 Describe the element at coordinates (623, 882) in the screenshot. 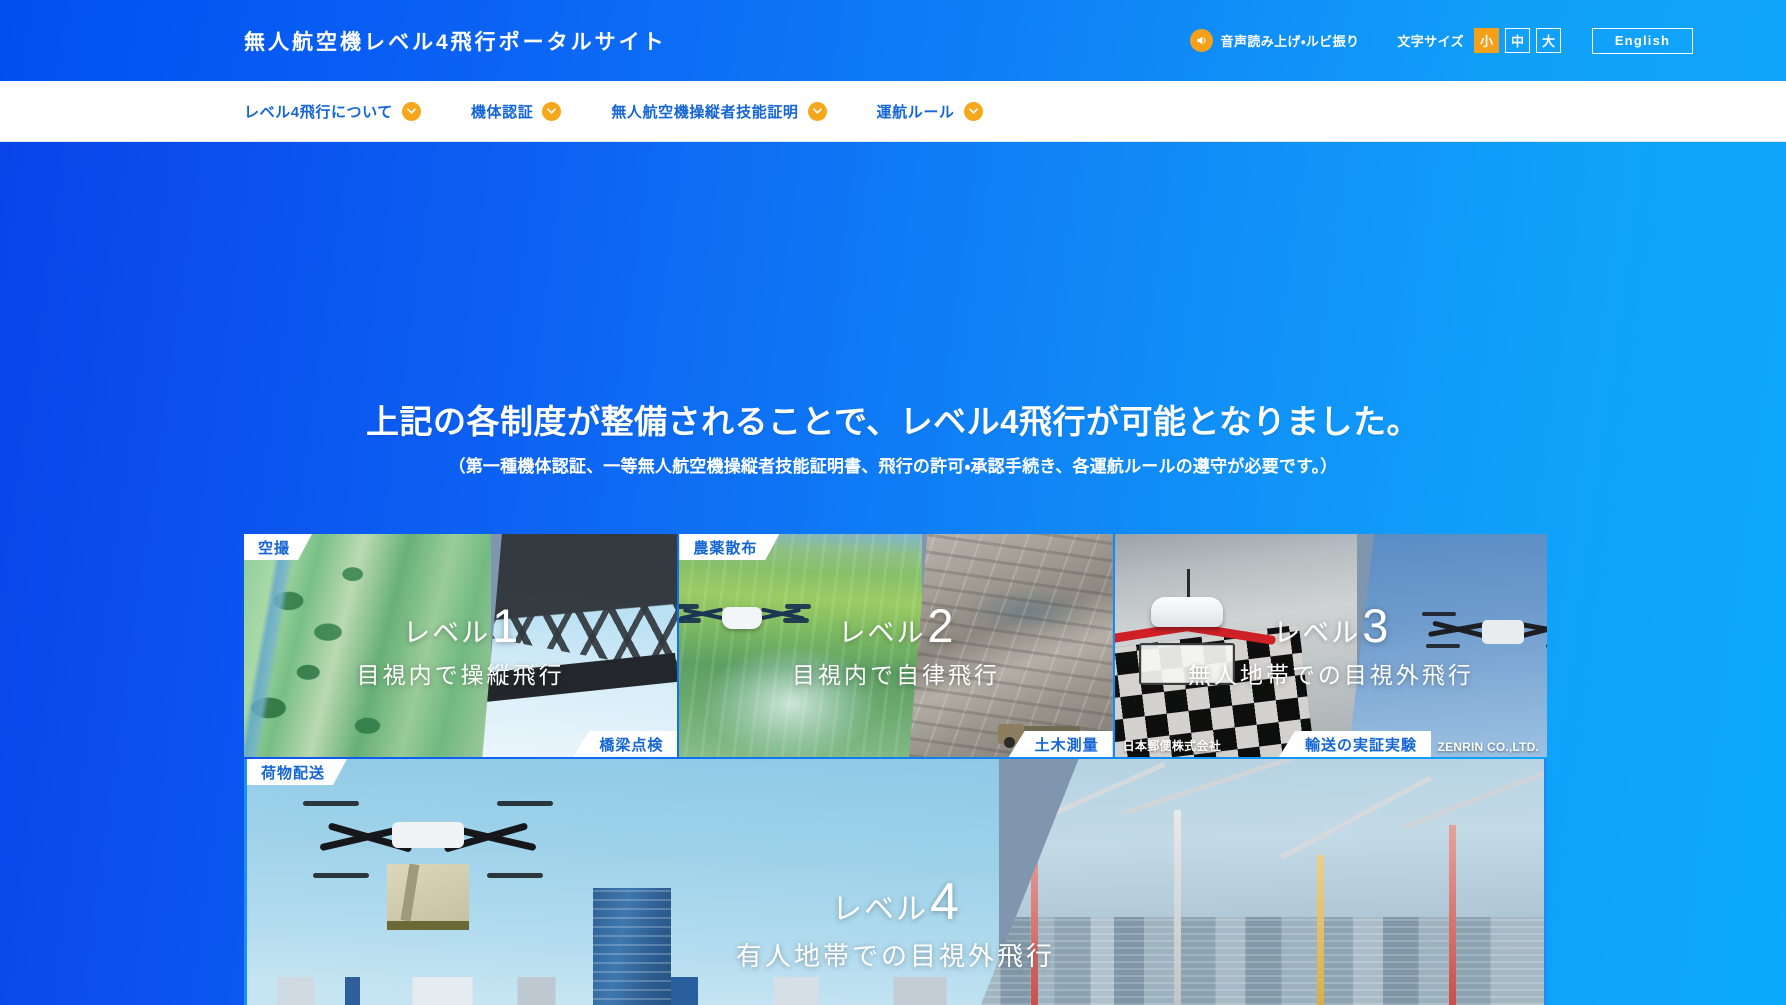

I see `parcel-delivery-photo` at that location.